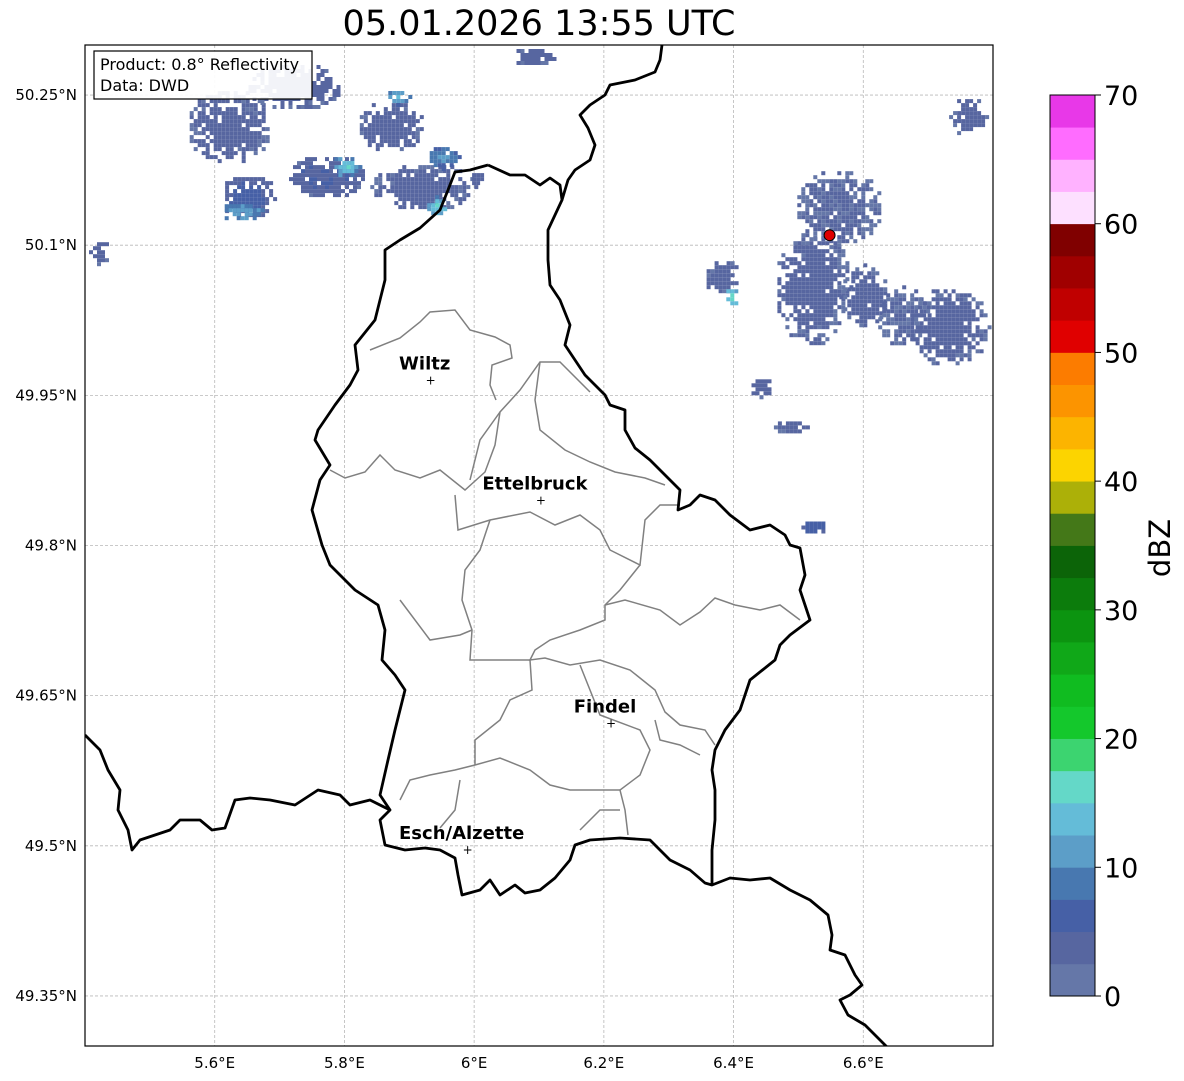 The height and width of the screenshot is (1081, 1184). I want to click on lat-tick-label: 50.1°N, so click(51, 245).